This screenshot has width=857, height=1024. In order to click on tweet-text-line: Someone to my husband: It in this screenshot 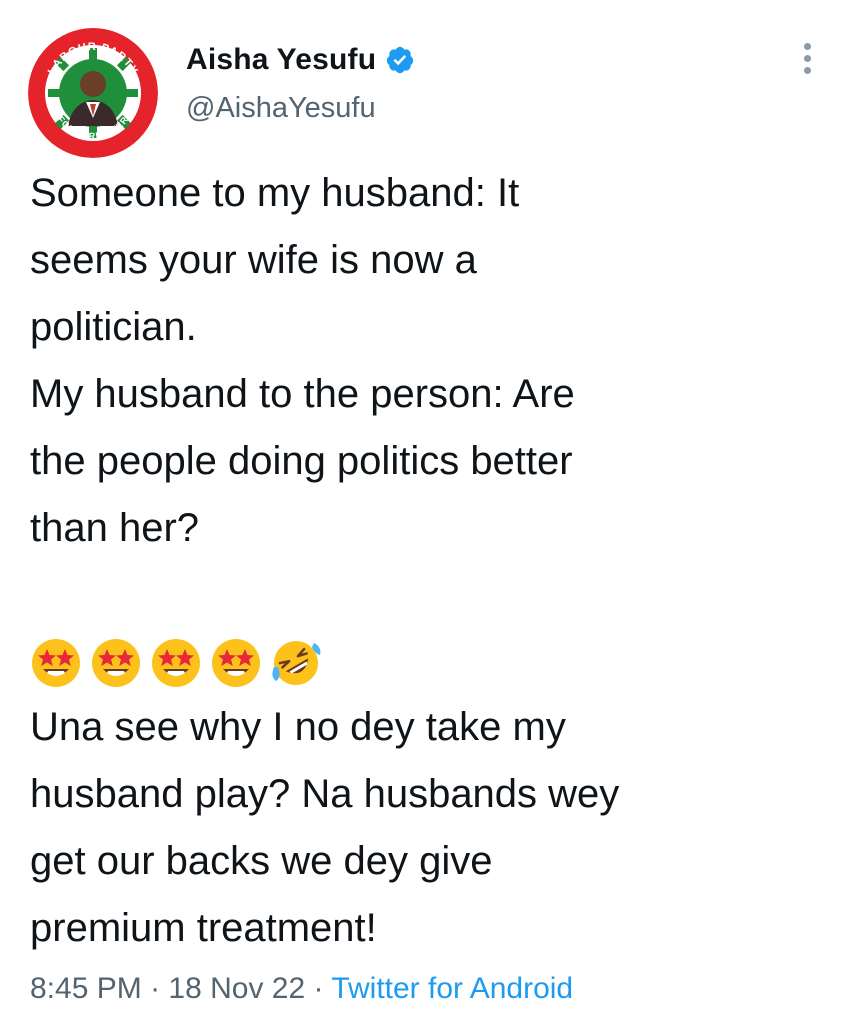, I will do `click(275, 193)`.